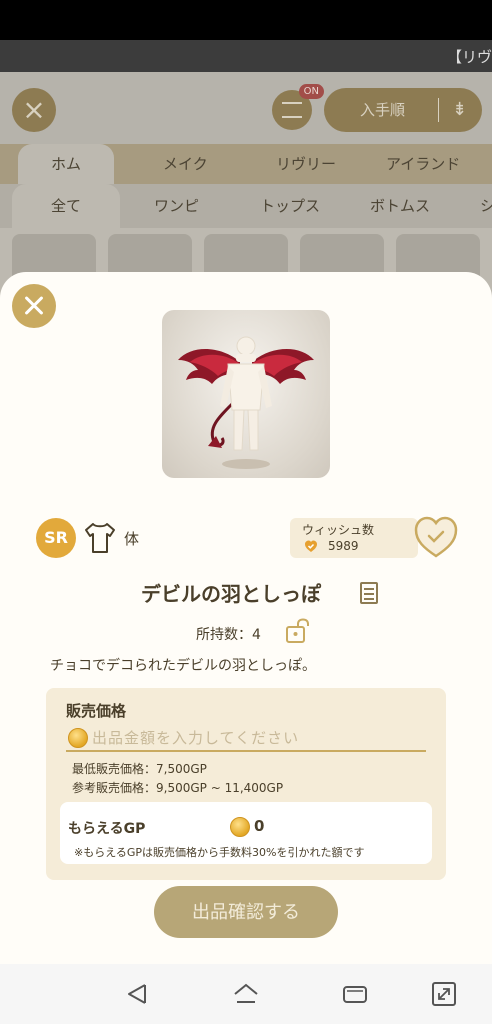 The width and height of the screenshot is (492, 1024). I want to click on received-gp-label: もらえるGP, so click(107, 829).